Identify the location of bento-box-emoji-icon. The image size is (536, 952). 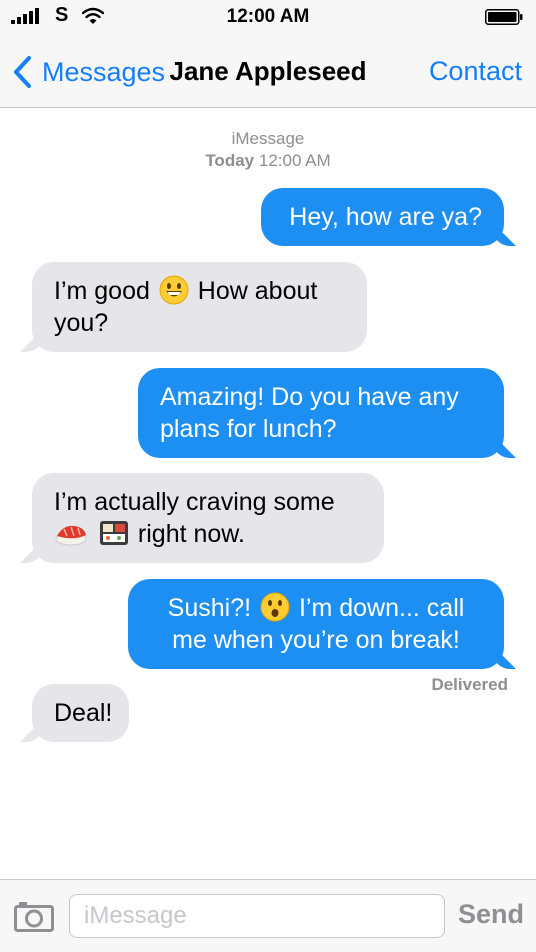
(113, 533).